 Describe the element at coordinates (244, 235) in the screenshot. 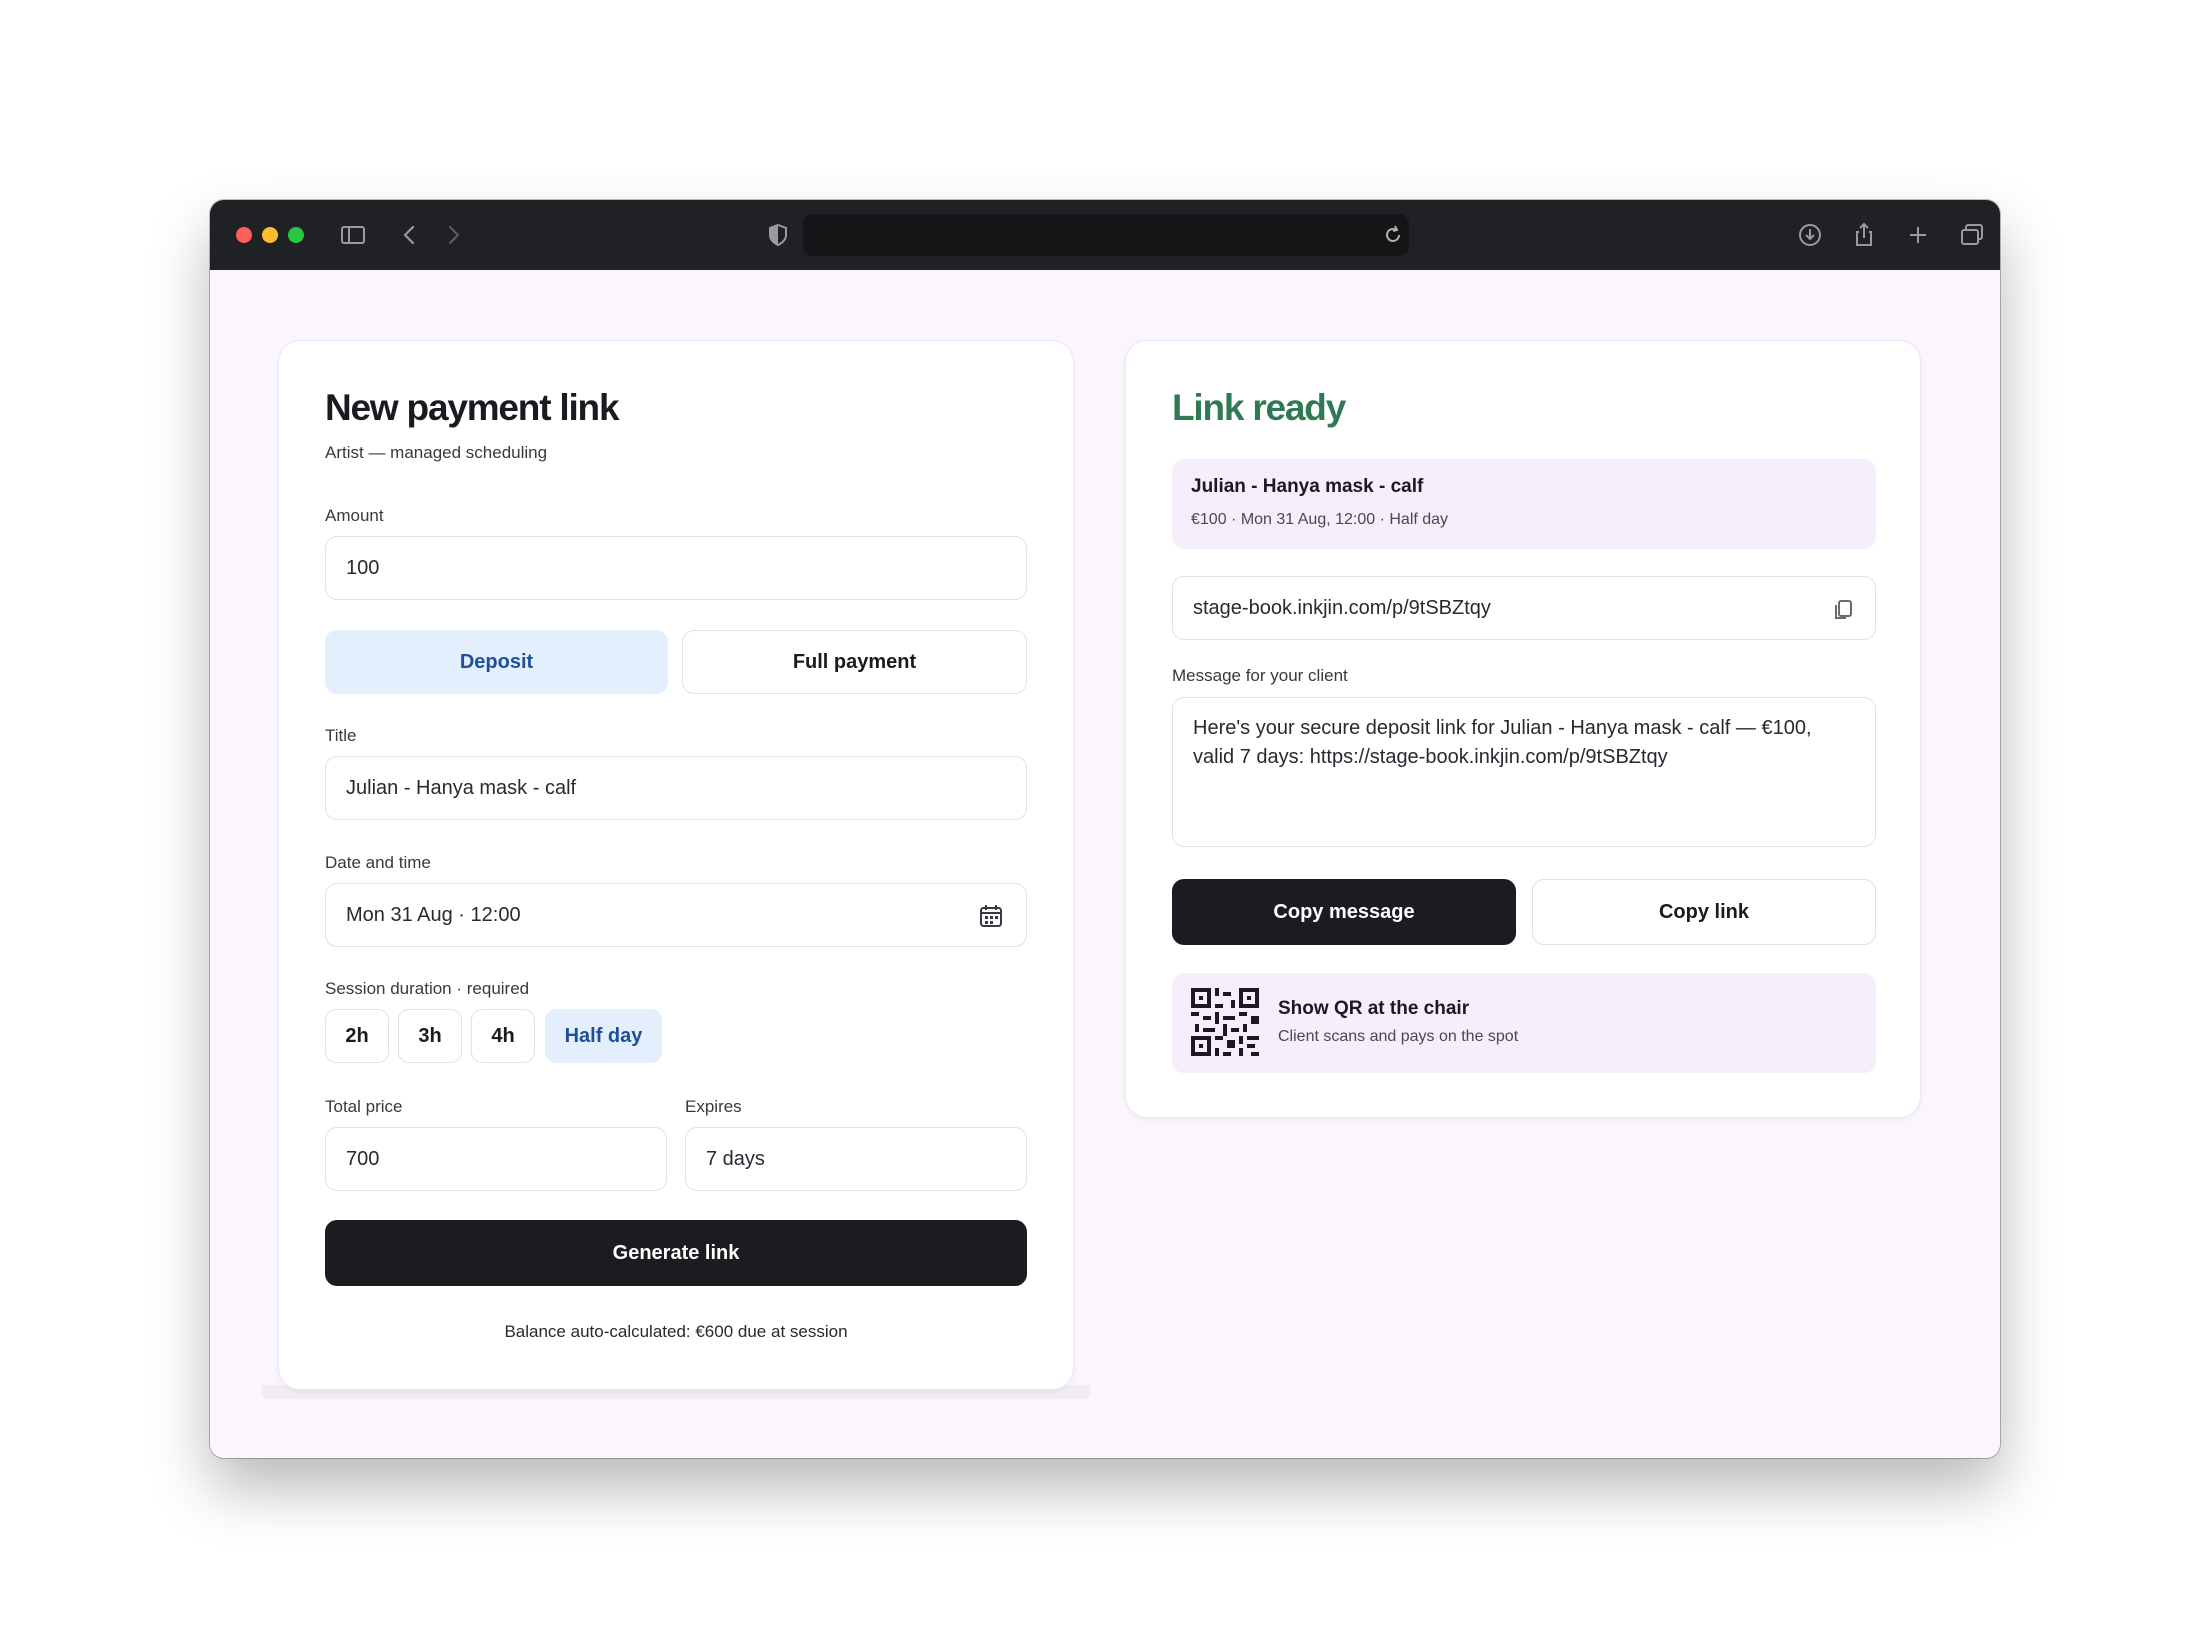

I see `close-window-button` at that location.